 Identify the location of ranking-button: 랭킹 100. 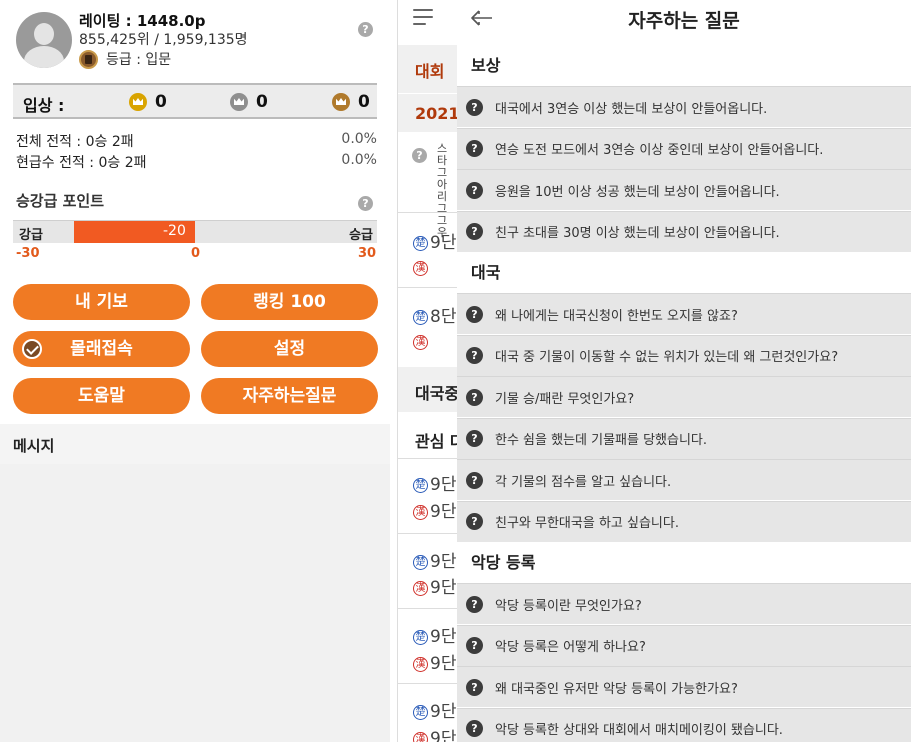
(289, 302).